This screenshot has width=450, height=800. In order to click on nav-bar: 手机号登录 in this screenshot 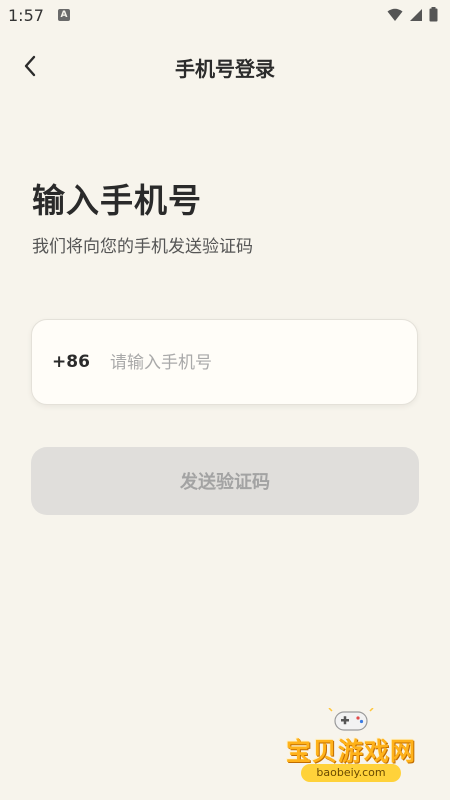, I will do `click(225, 67)`.